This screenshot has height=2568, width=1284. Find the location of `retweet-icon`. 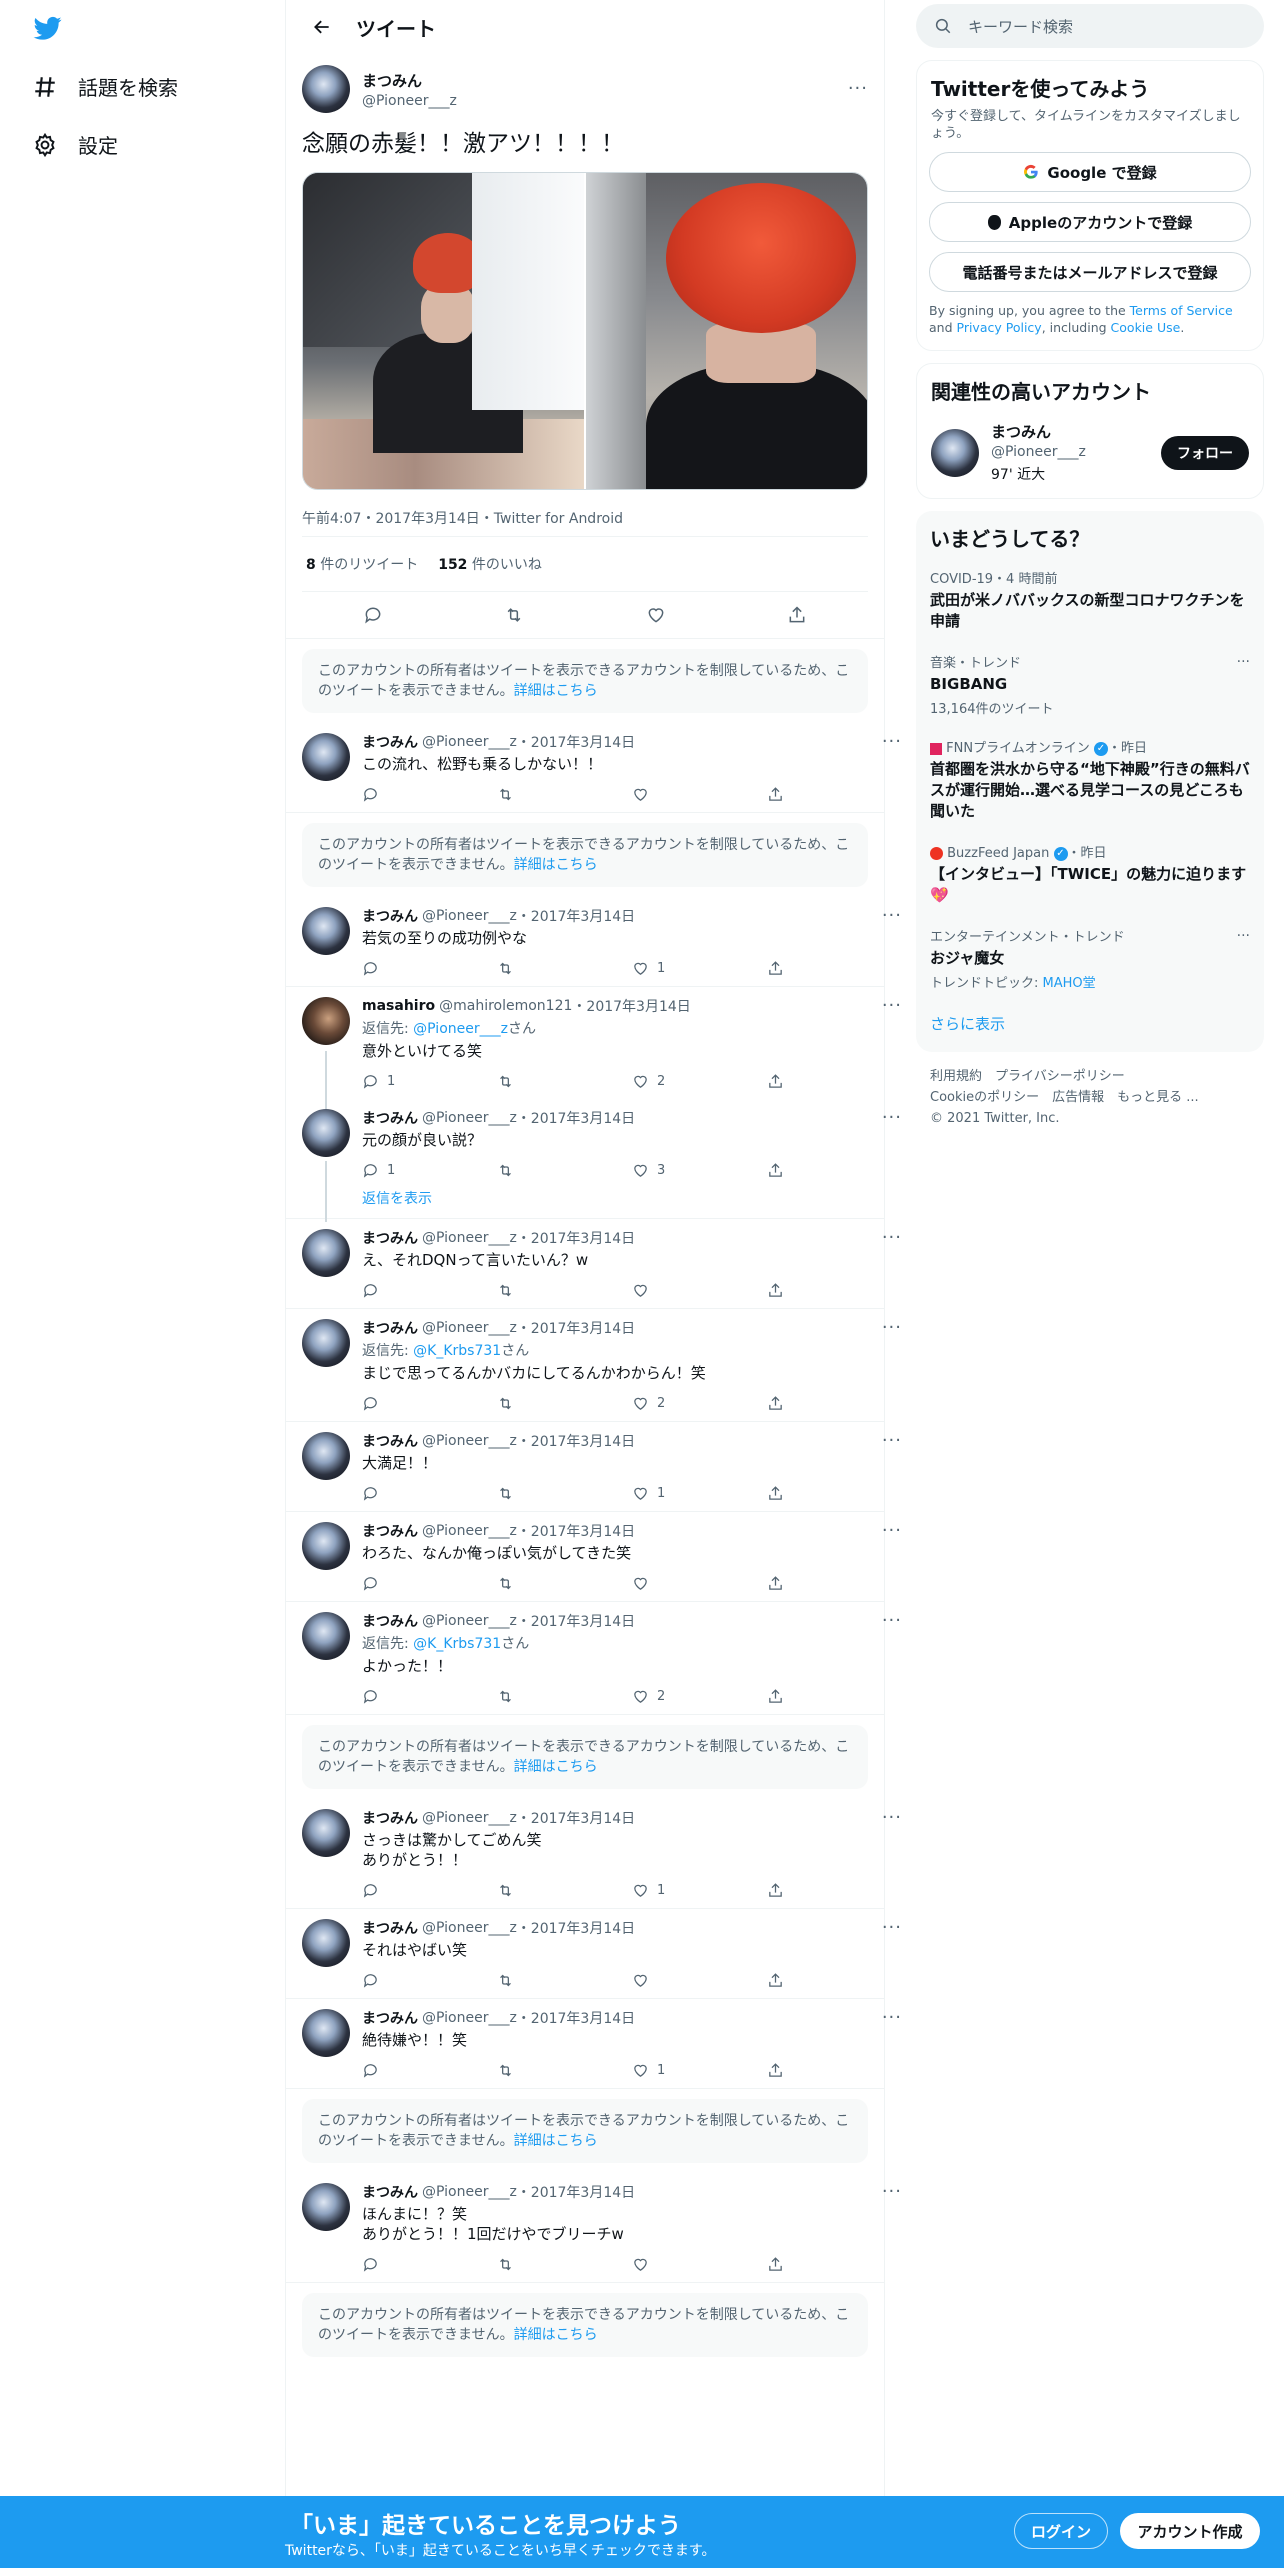

retweet-icon is located at coordinates (514, 615).